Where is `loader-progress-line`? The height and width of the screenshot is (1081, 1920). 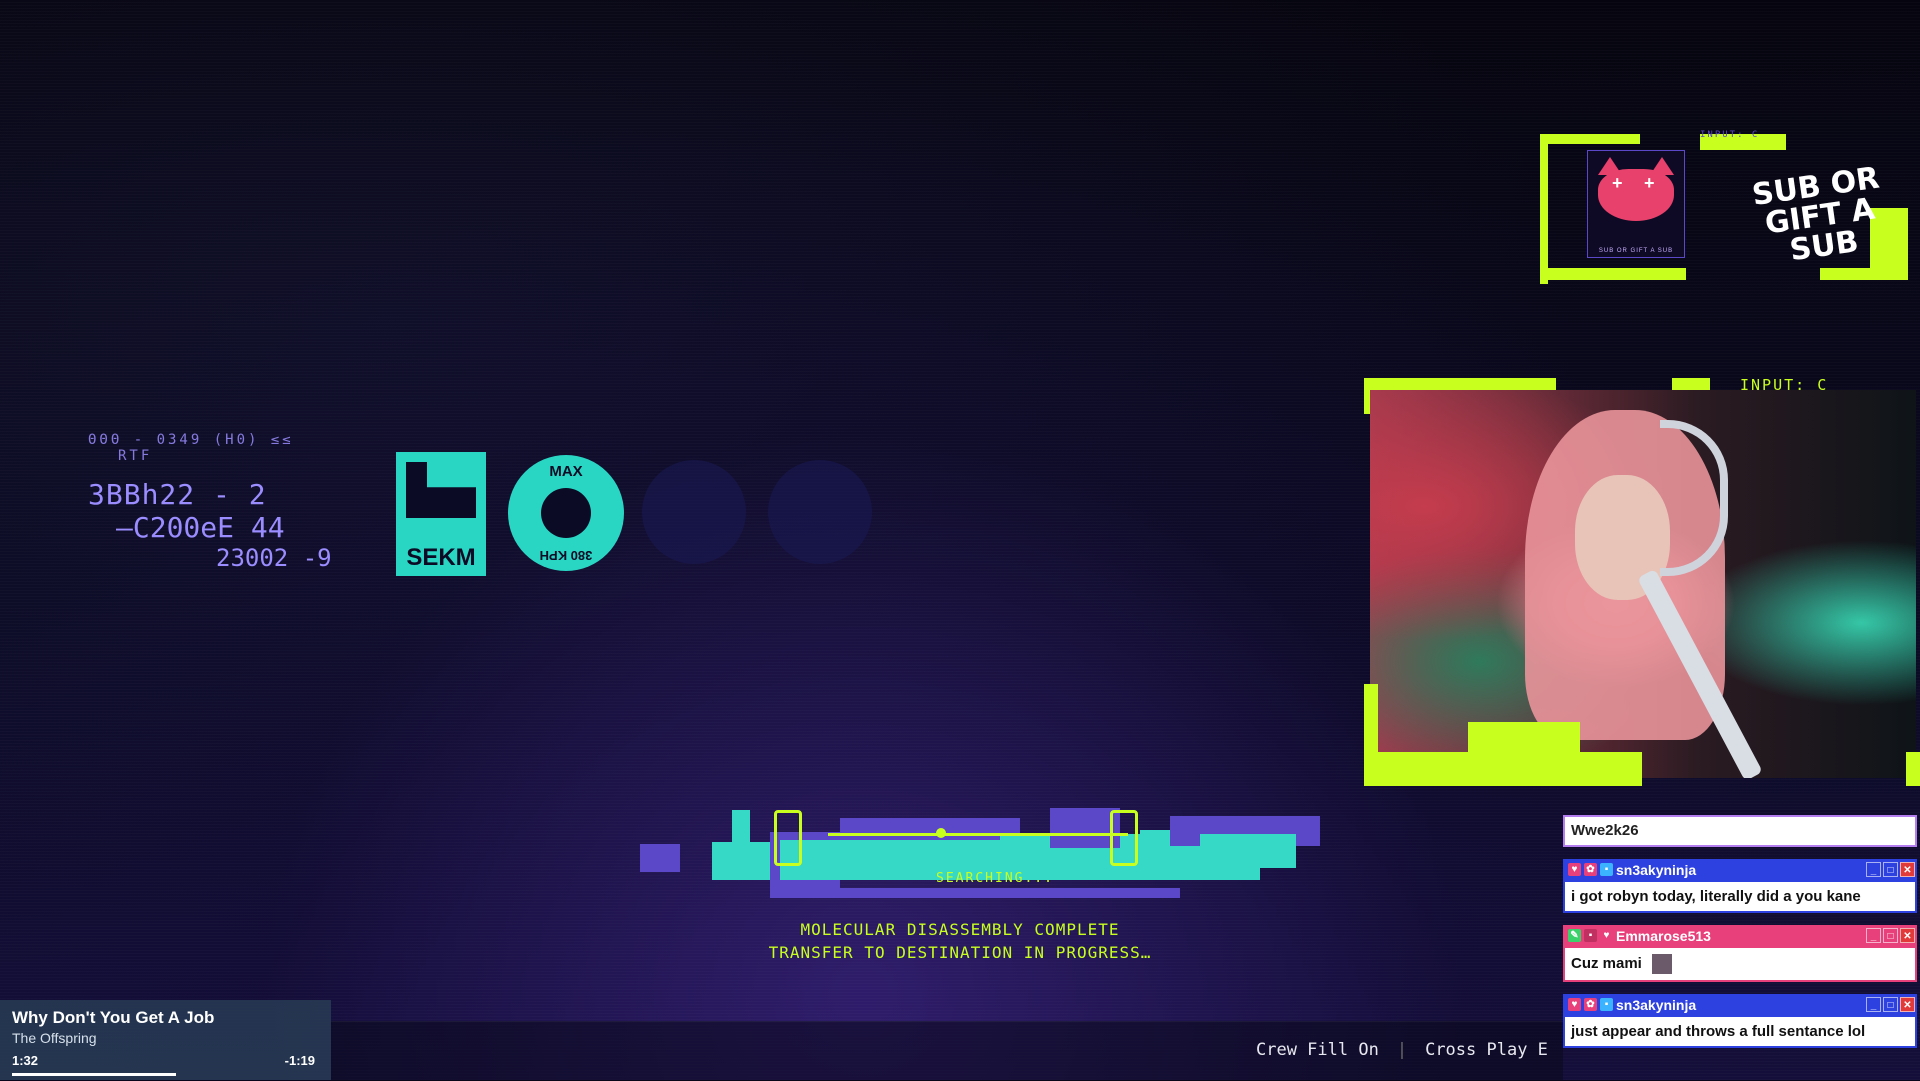
loader-progress-line is located at coordinates (978, 834).